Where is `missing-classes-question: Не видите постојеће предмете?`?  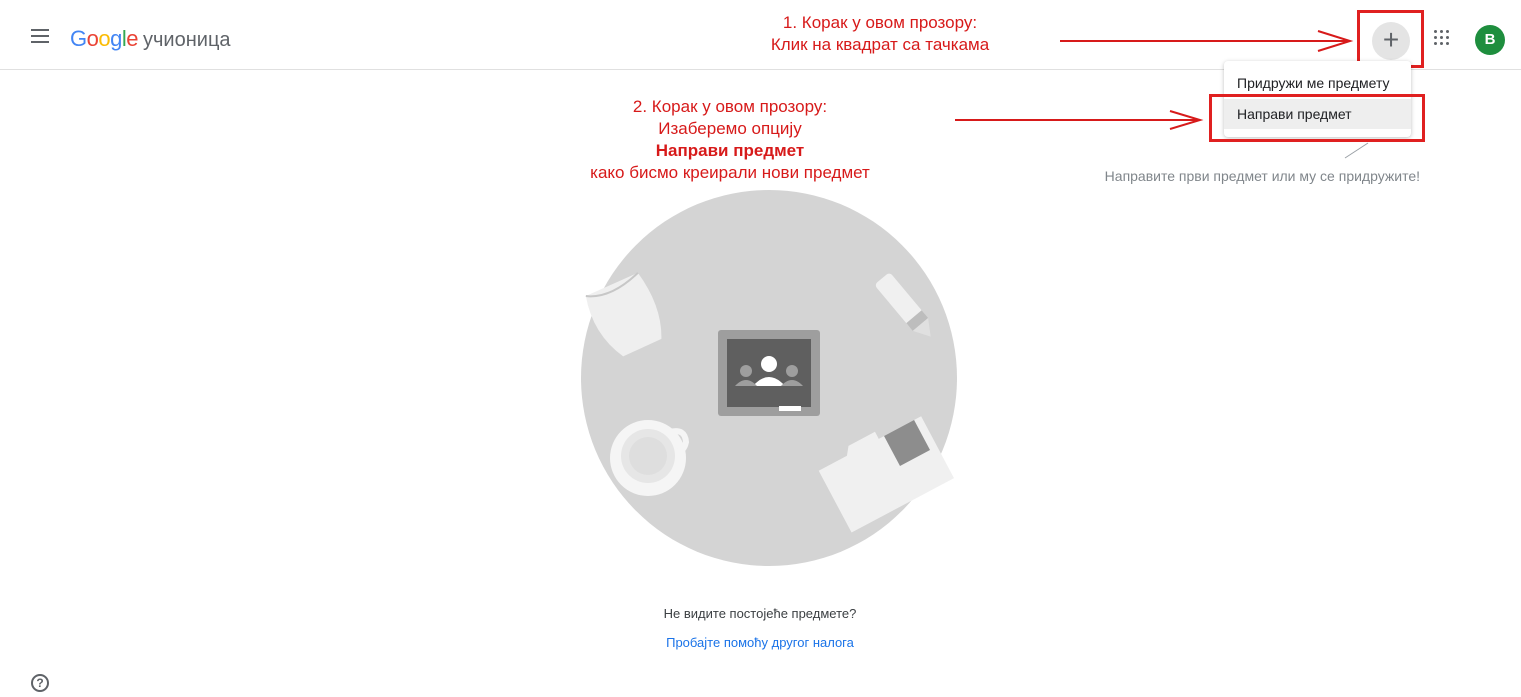 missing-classes-question: Не видите постојеће предмете? is located at coordinates (760, 613).